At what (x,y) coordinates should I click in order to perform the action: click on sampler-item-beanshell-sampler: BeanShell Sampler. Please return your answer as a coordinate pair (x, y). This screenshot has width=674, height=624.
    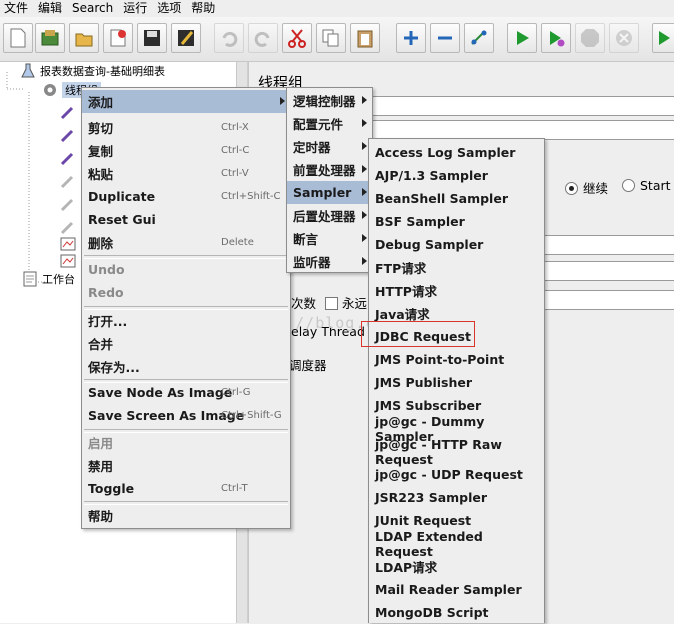
    Looking at the image, I should click on (456, 198).